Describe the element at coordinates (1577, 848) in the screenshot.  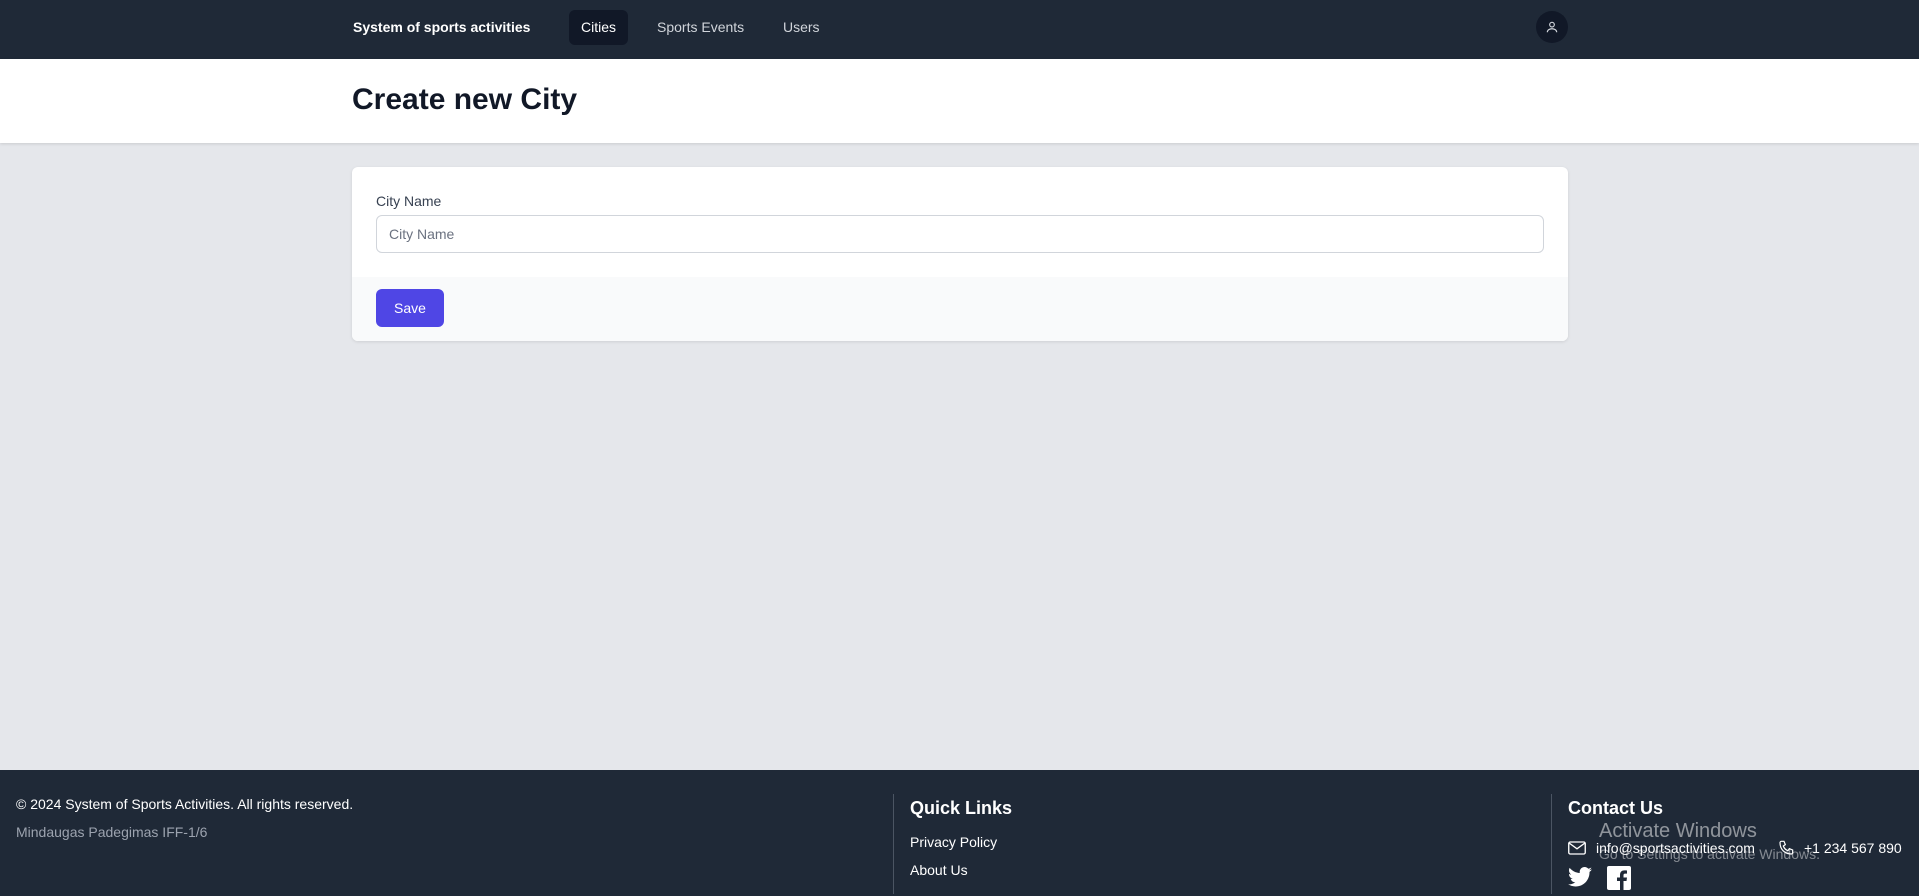
I see `envelope-icon` at that location.